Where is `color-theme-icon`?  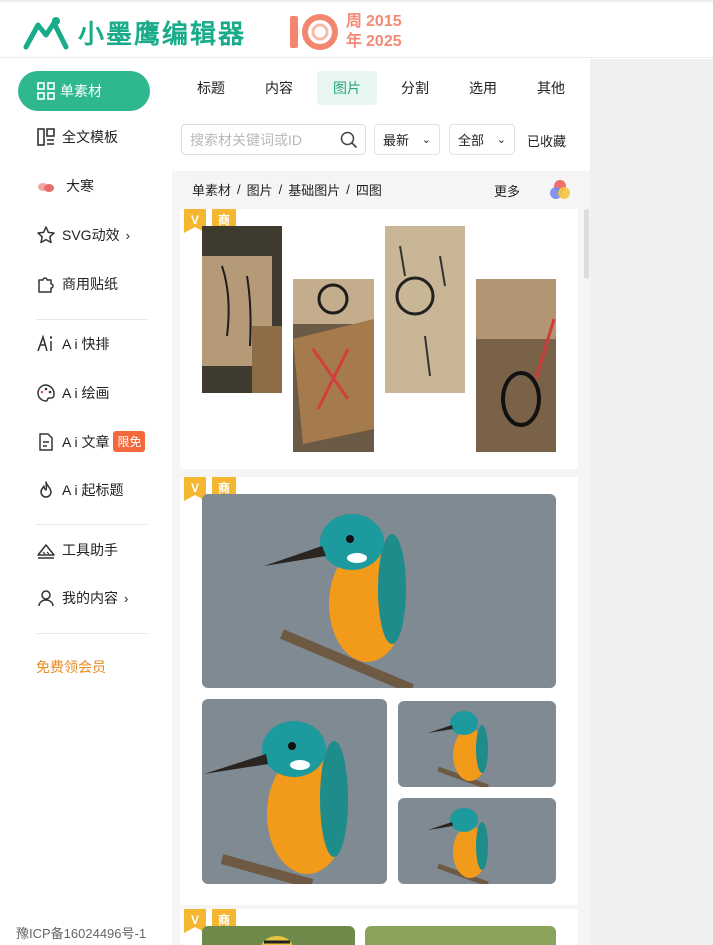
color-theme-icon is located at coordinates (560, 190).